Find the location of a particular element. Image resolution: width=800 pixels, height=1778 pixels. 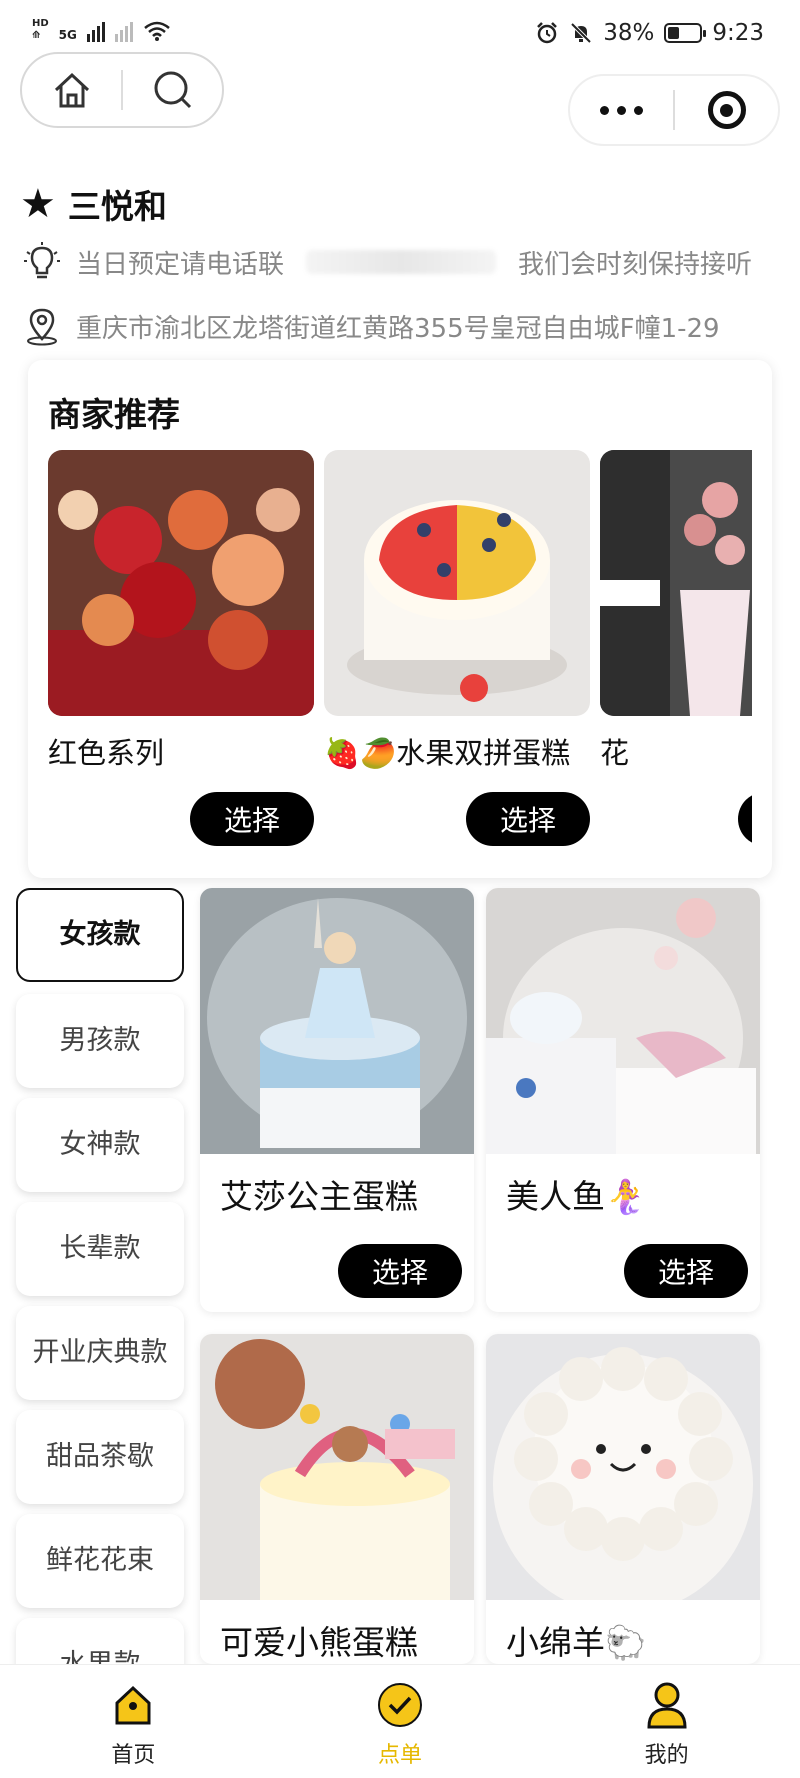

category-opening: 开业庆典款 is located at coordinates (100, 1353).